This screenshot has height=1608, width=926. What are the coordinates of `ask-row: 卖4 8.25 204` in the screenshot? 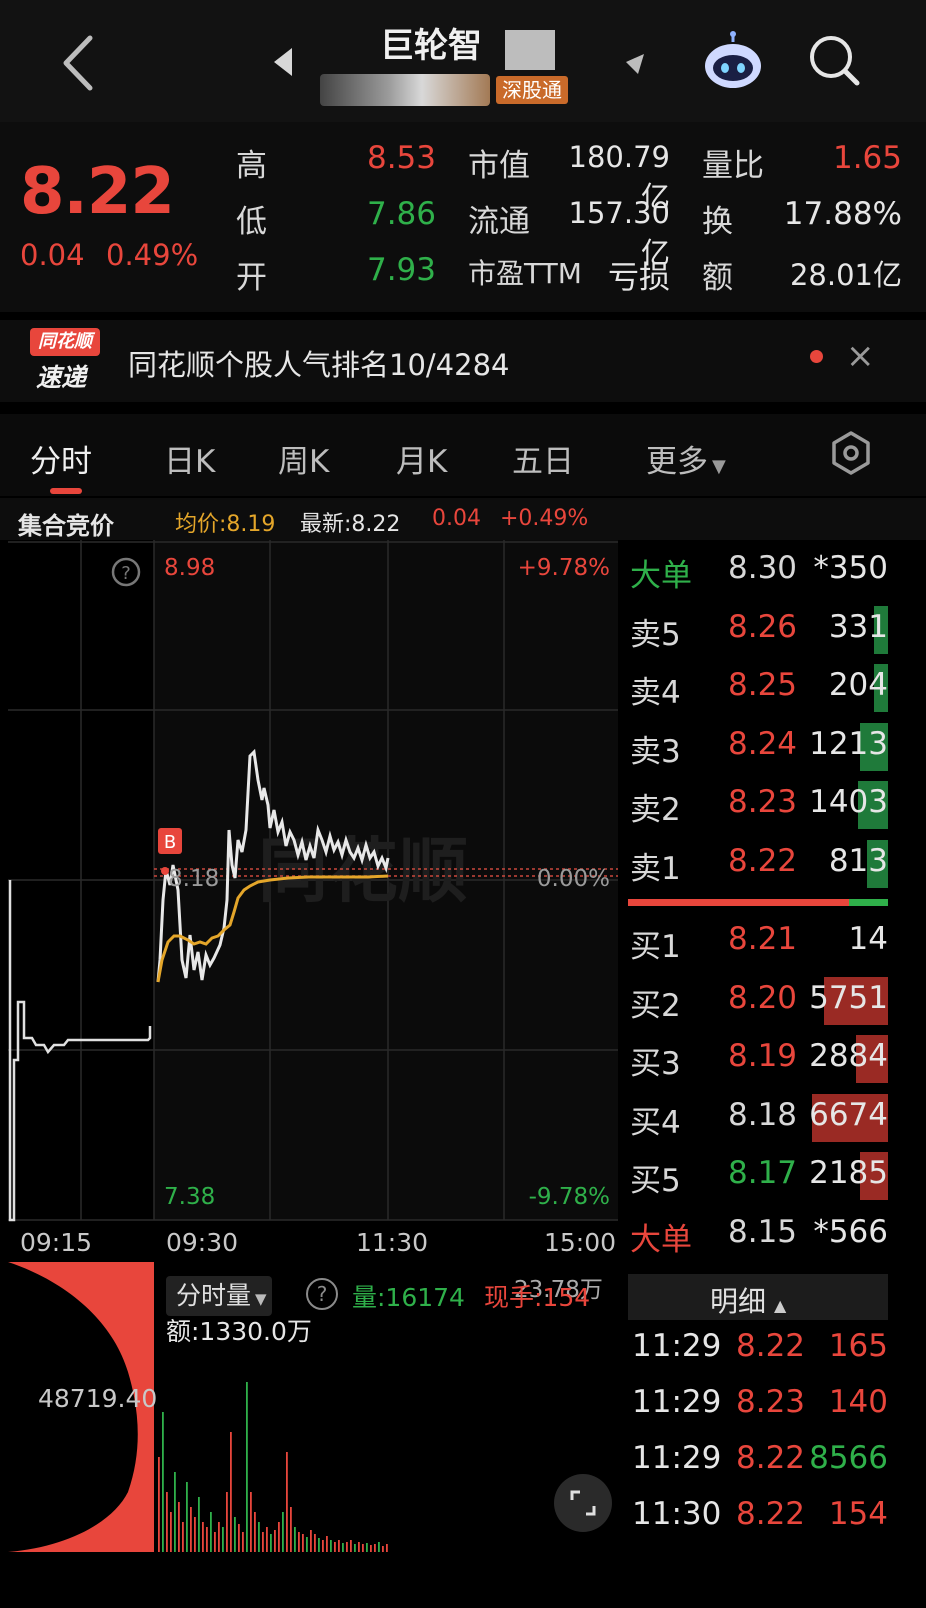 It's located at (756, 688).